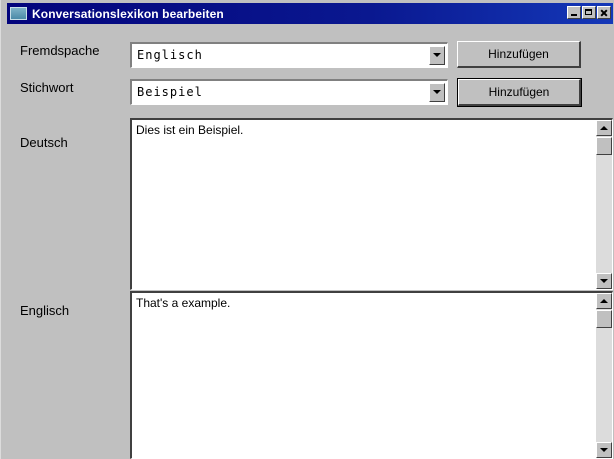  I want to click on add-language-button: Hinzufügen, so click(519, 54).